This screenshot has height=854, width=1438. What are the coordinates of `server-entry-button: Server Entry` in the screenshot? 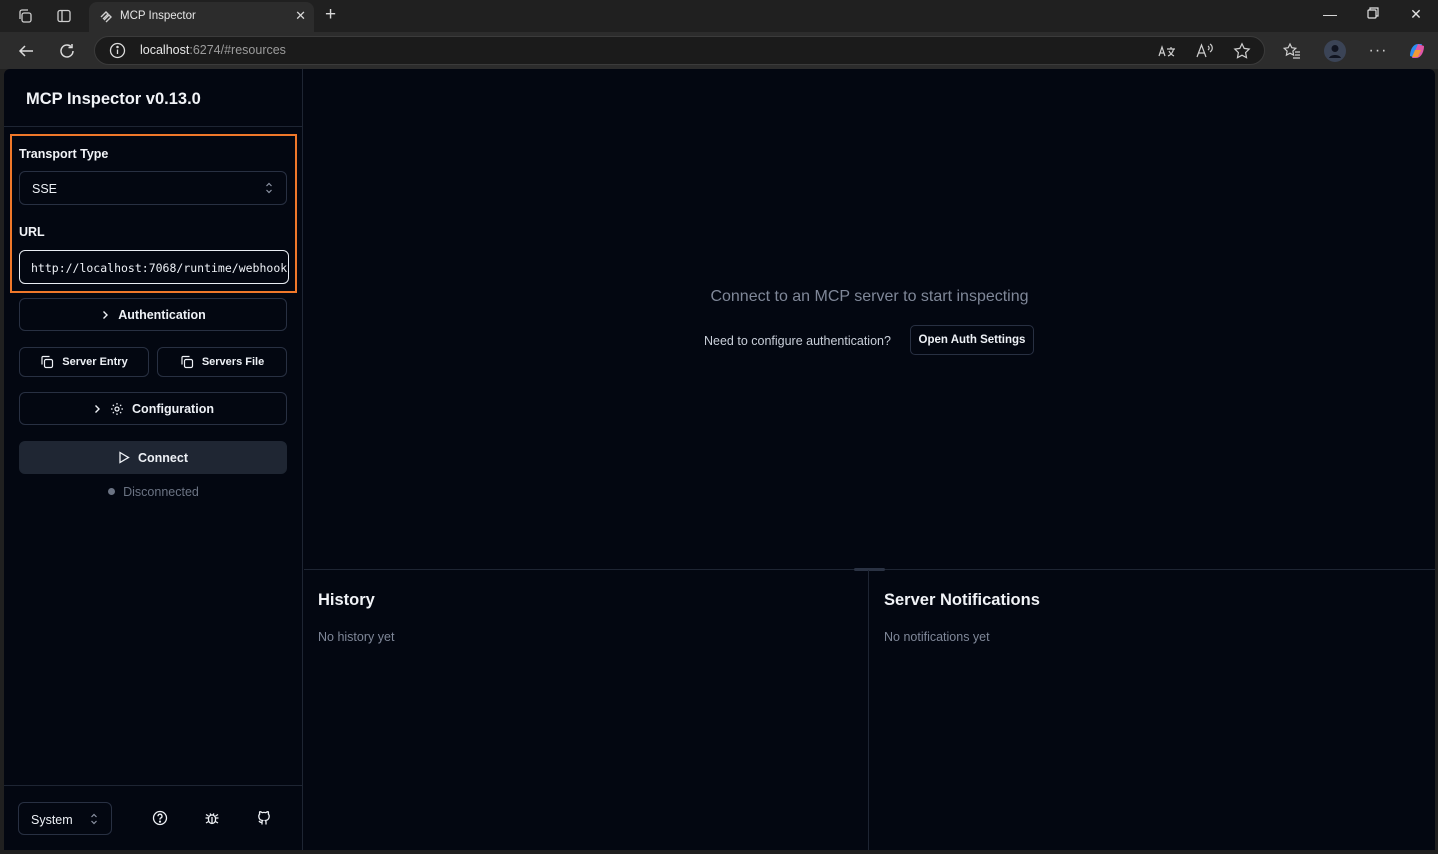 It's located at (84, 362).